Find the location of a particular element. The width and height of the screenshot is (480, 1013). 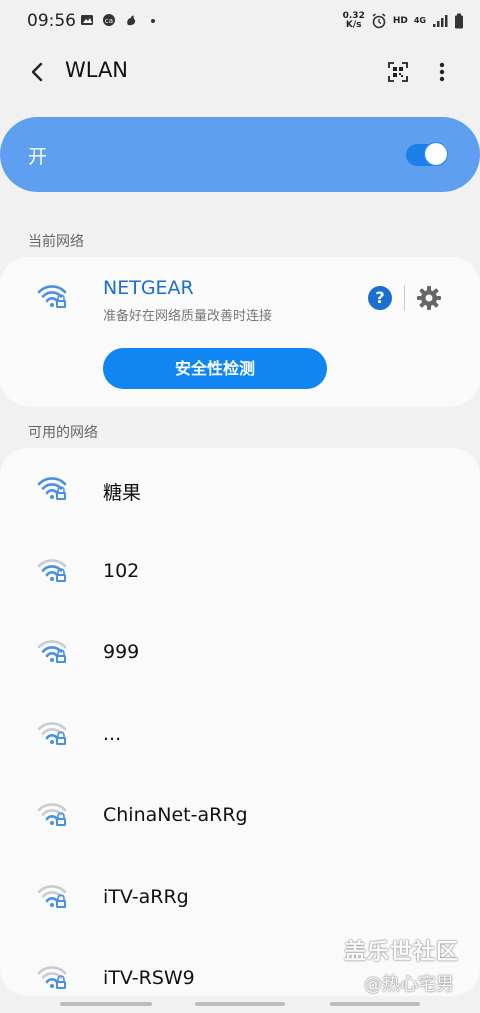

divider is located at coordinates (404, 298).